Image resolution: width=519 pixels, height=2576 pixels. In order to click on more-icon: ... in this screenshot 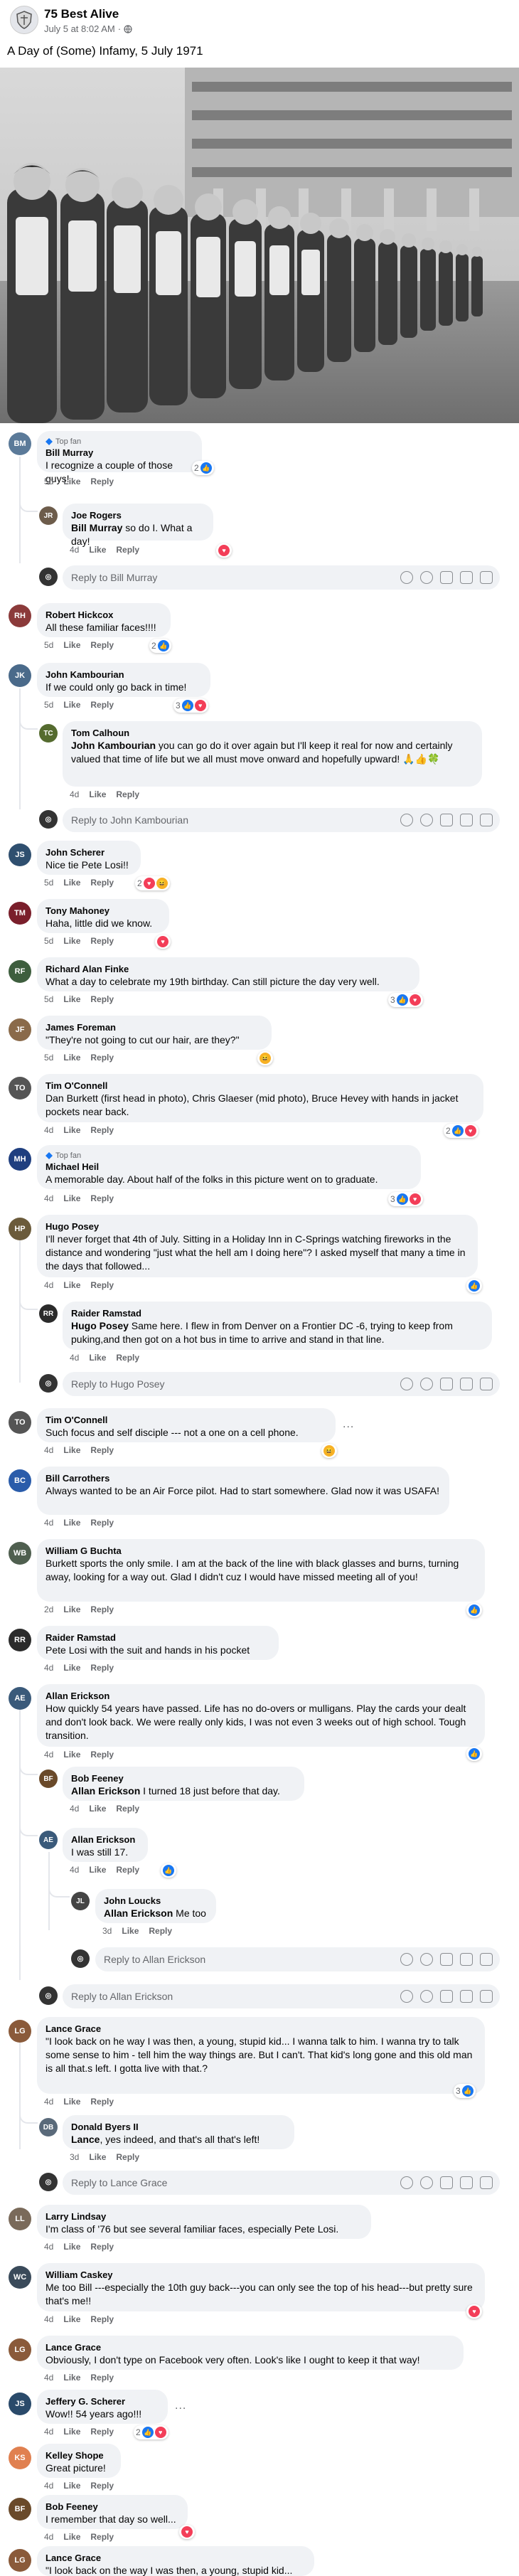, I will do `click(348, 1424)`.